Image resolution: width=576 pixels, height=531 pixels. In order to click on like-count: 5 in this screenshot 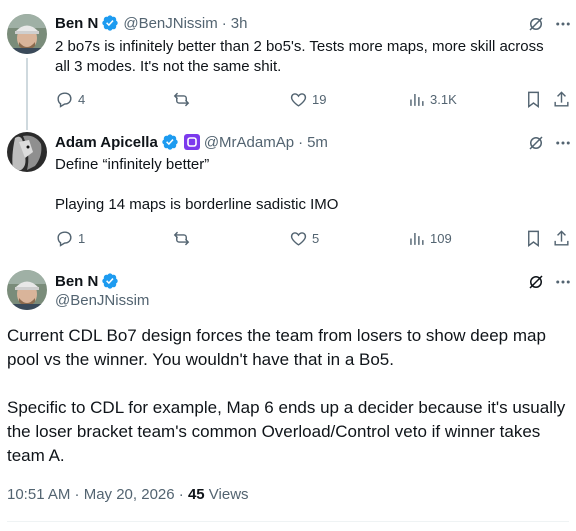, I will do `click(316, 238)`.